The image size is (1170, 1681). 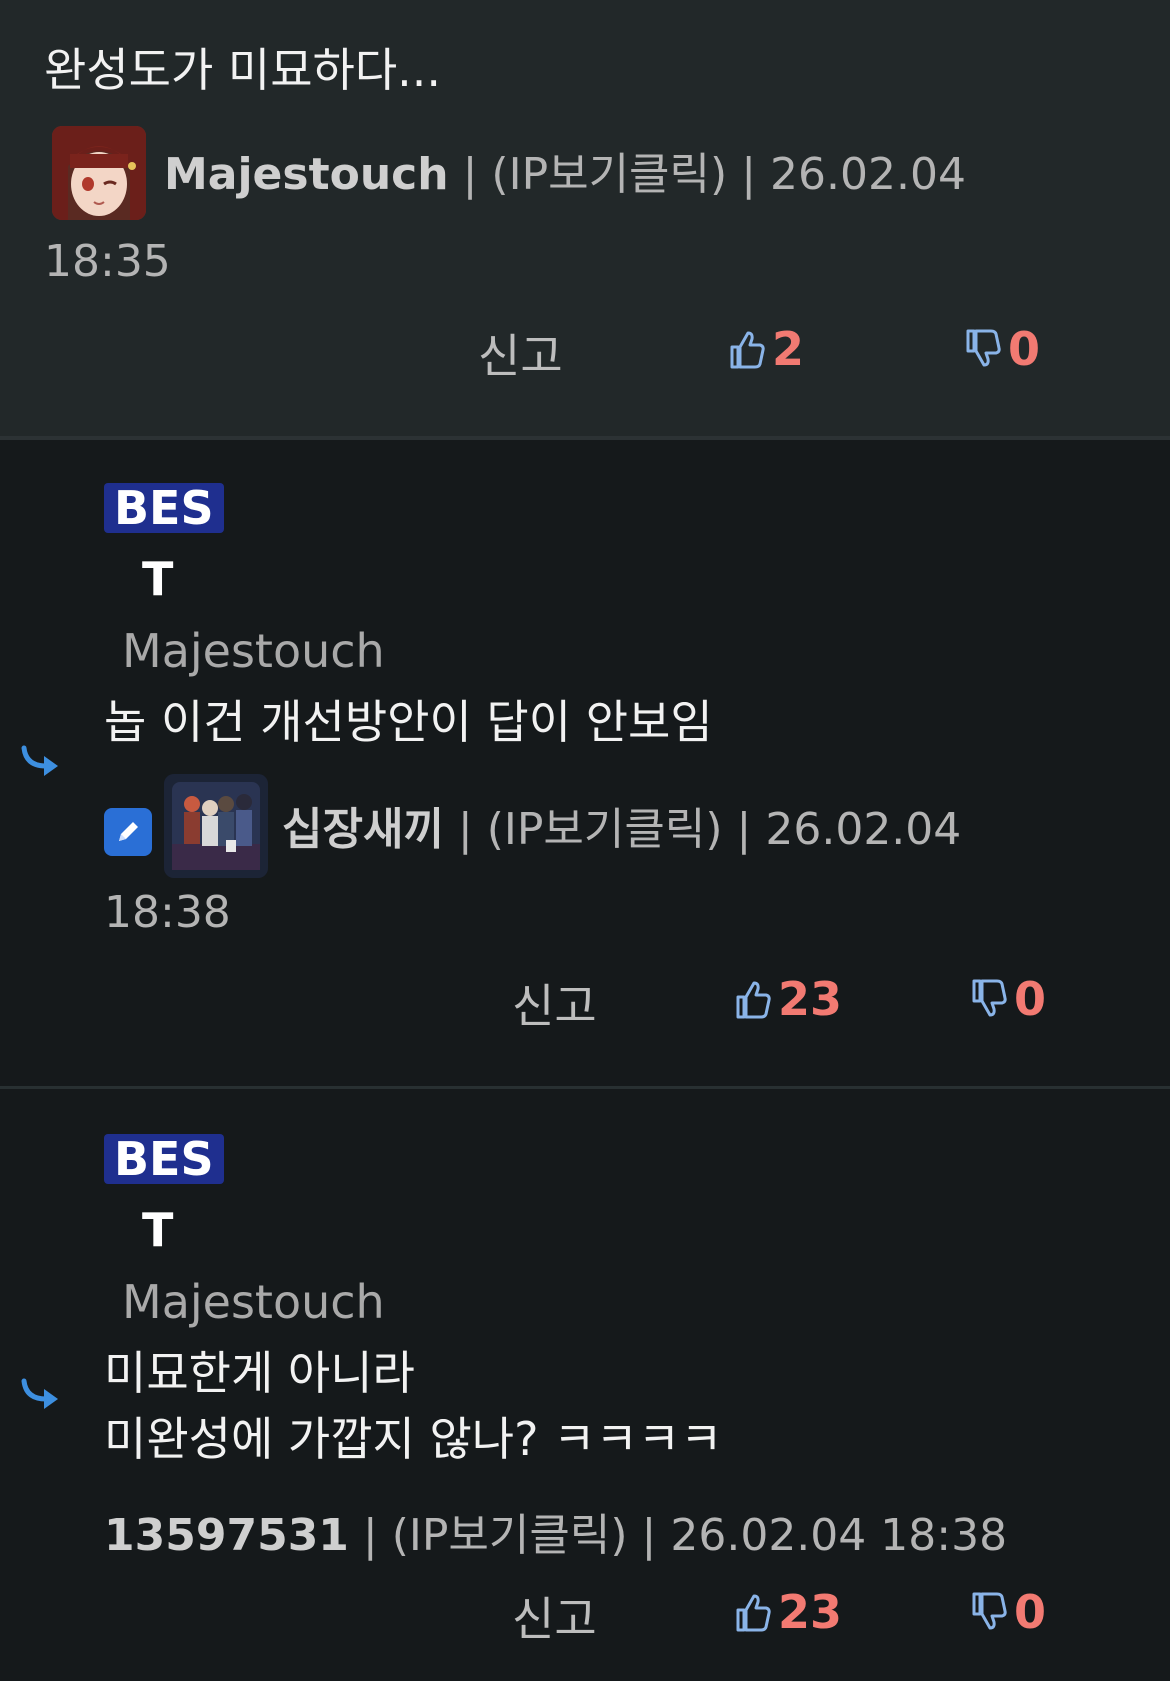 I want to click on author-name: 십장새끼, so click(x=363, y=829).